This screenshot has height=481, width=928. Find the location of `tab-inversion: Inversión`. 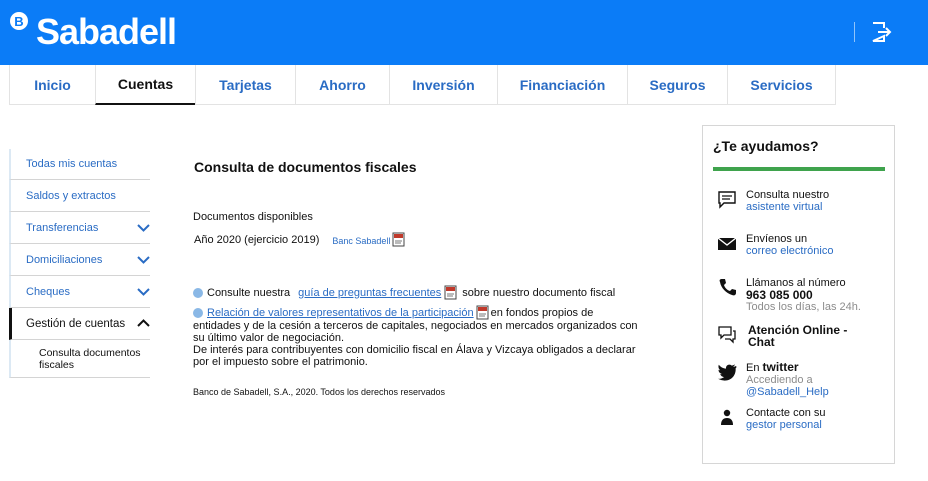

tab-inversion: Inversión is located at coordinates (443, 85).